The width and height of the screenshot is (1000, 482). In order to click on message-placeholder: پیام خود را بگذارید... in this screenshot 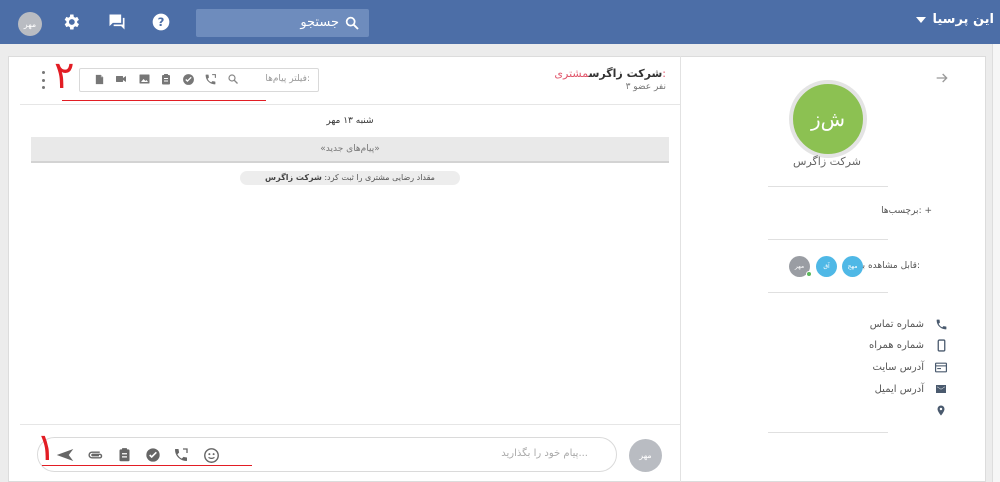, I will do `click(544, 453)`.